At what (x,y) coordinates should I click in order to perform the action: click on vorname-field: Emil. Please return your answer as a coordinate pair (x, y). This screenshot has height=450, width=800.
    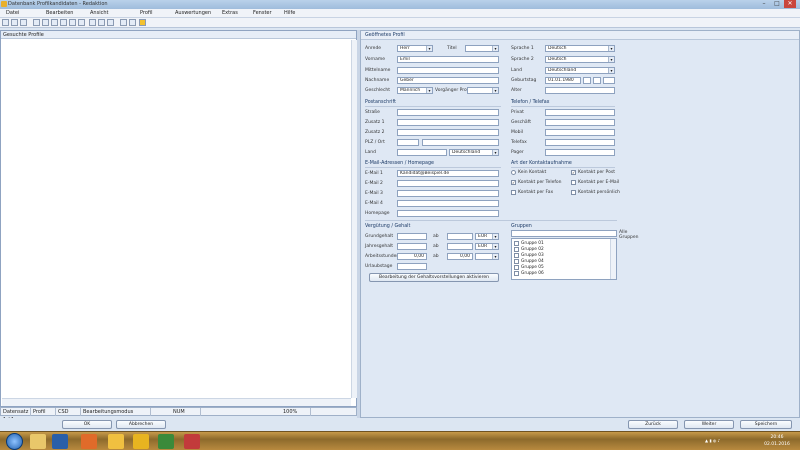
    Looking at the image, I should click on (448, 59).